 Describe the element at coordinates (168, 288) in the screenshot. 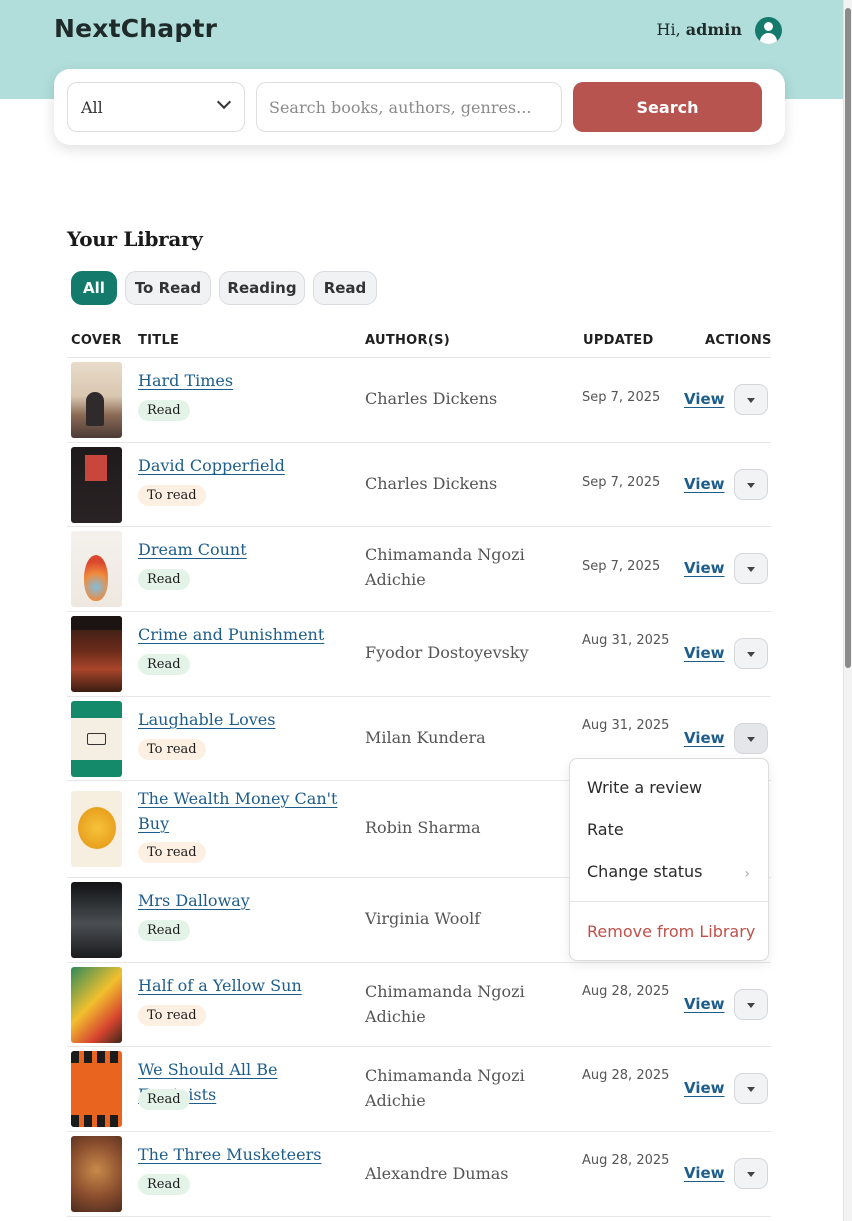

I see `filter-to-read: To Read` at that location.